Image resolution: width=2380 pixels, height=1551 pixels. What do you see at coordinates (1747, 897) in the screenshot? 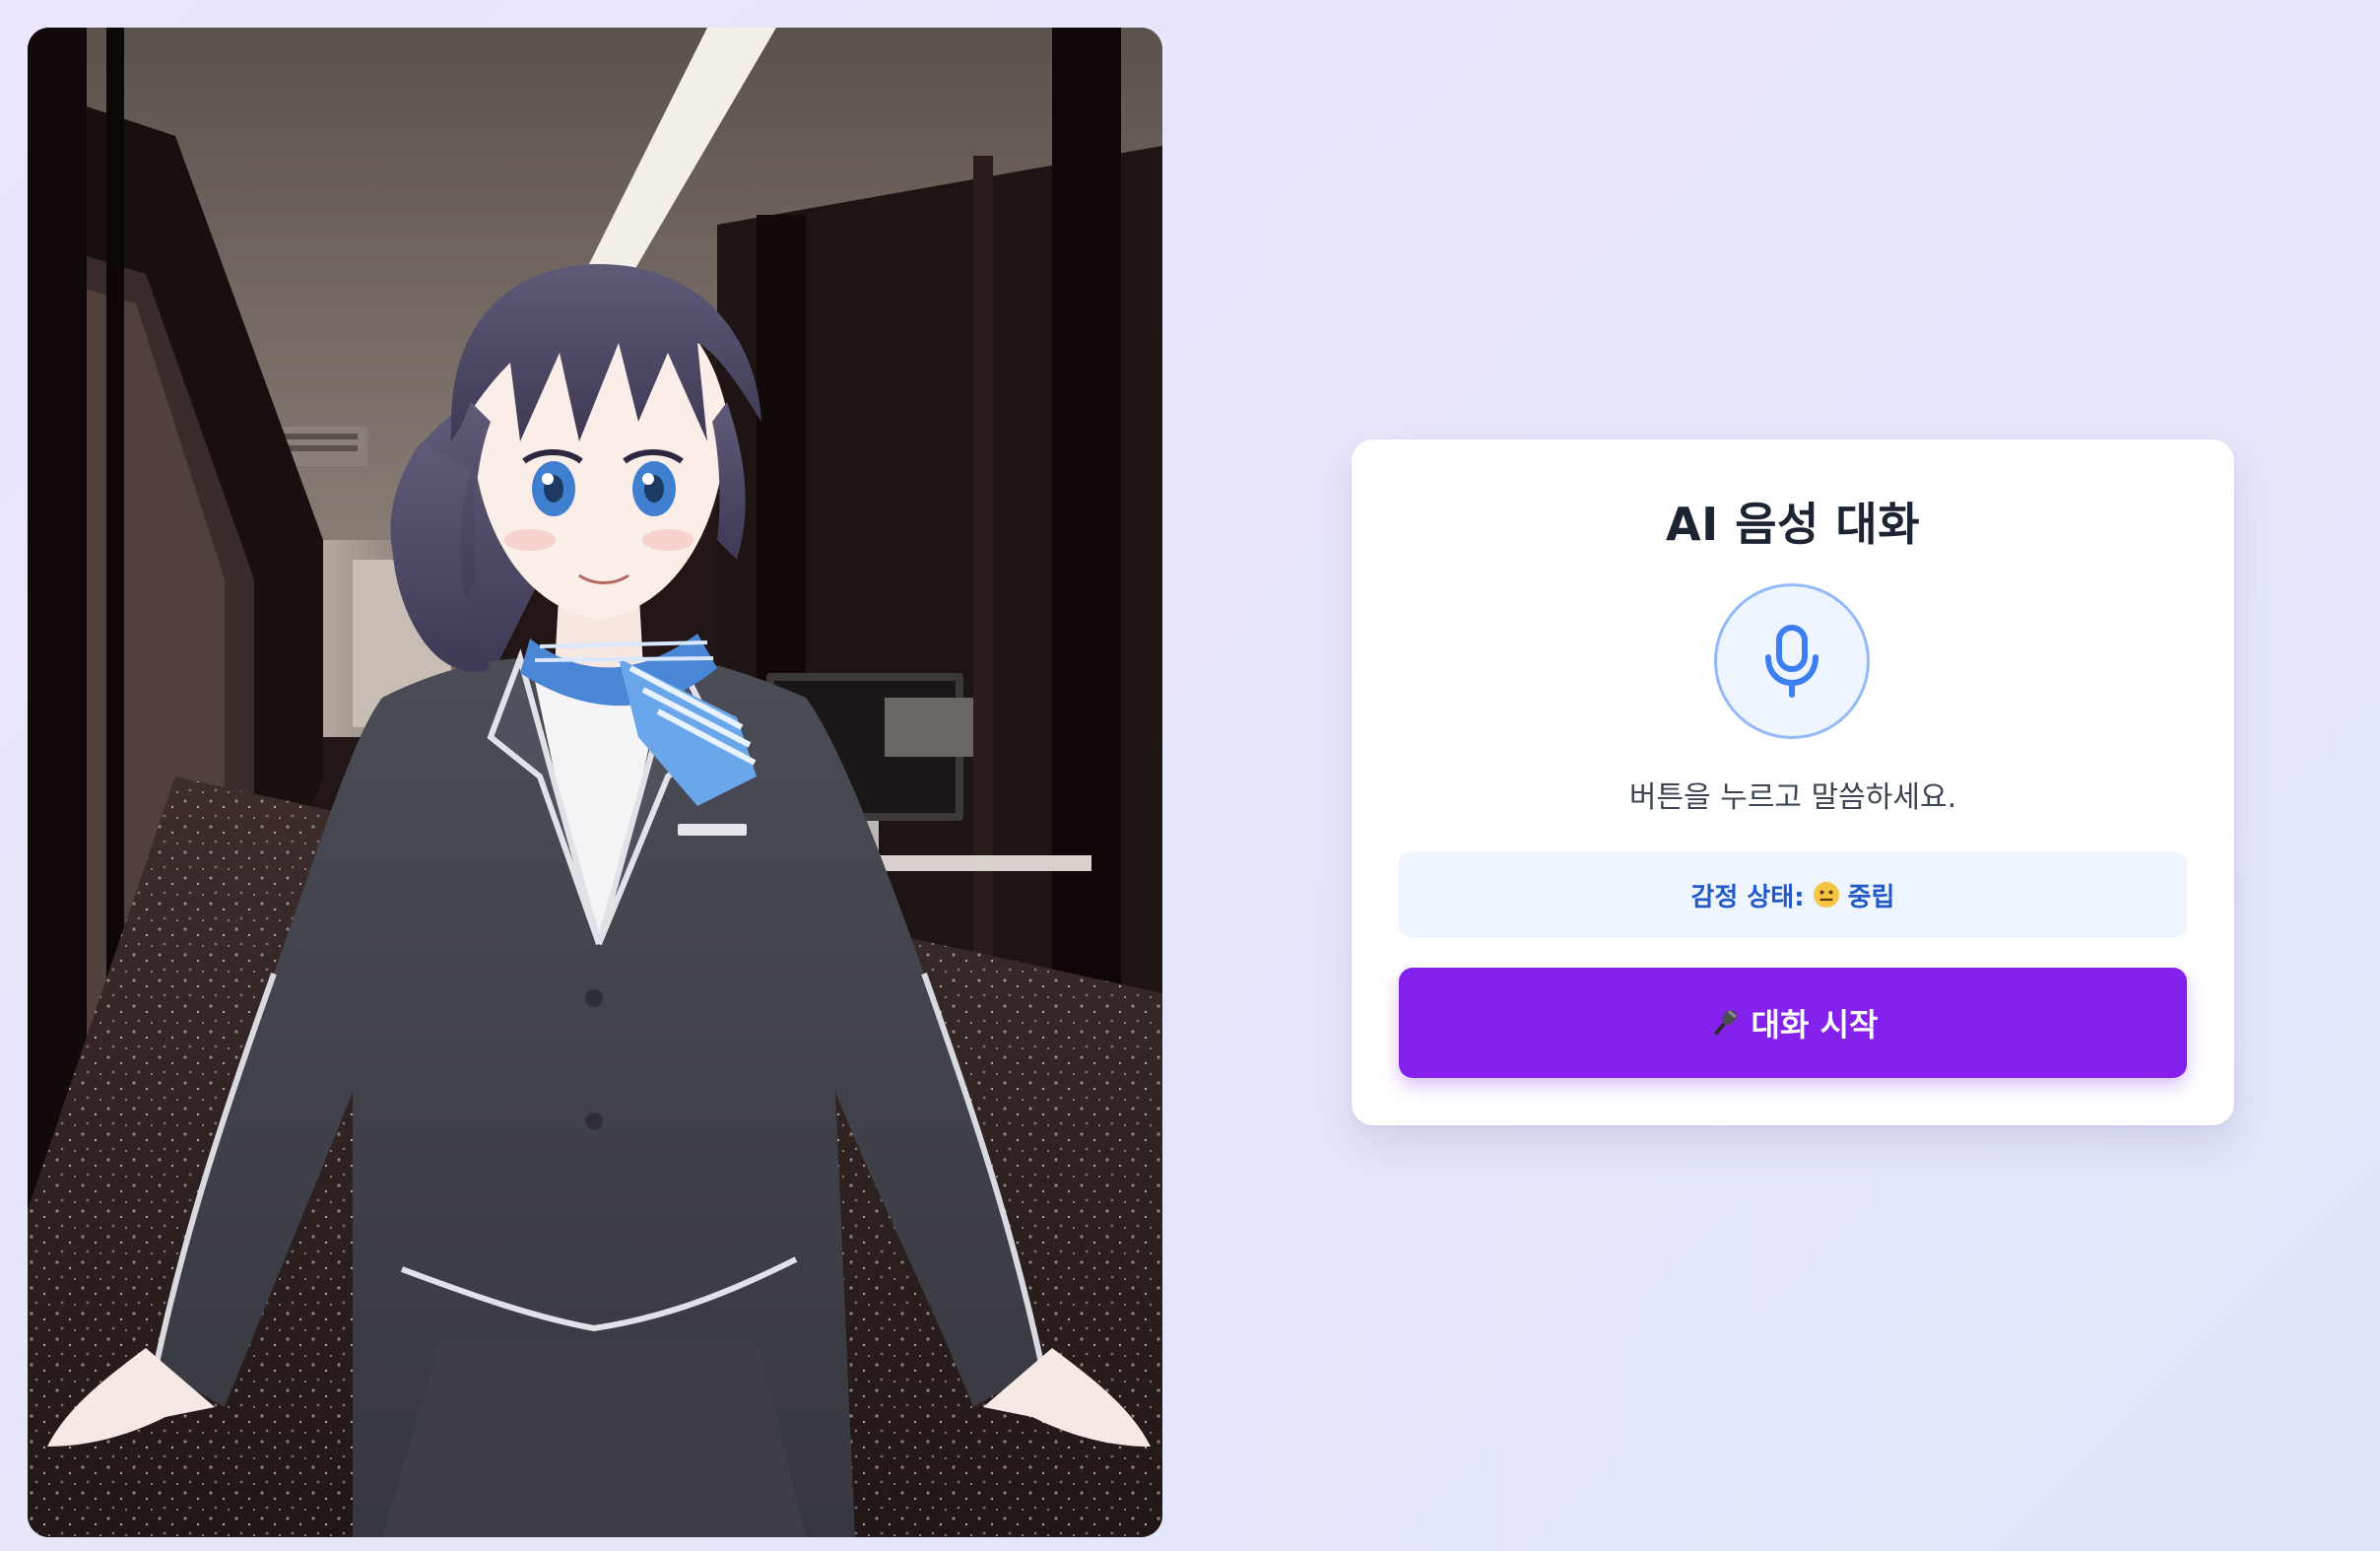
I see `emotion-label: 감정 상태:` at bounding box center [1747, 897].